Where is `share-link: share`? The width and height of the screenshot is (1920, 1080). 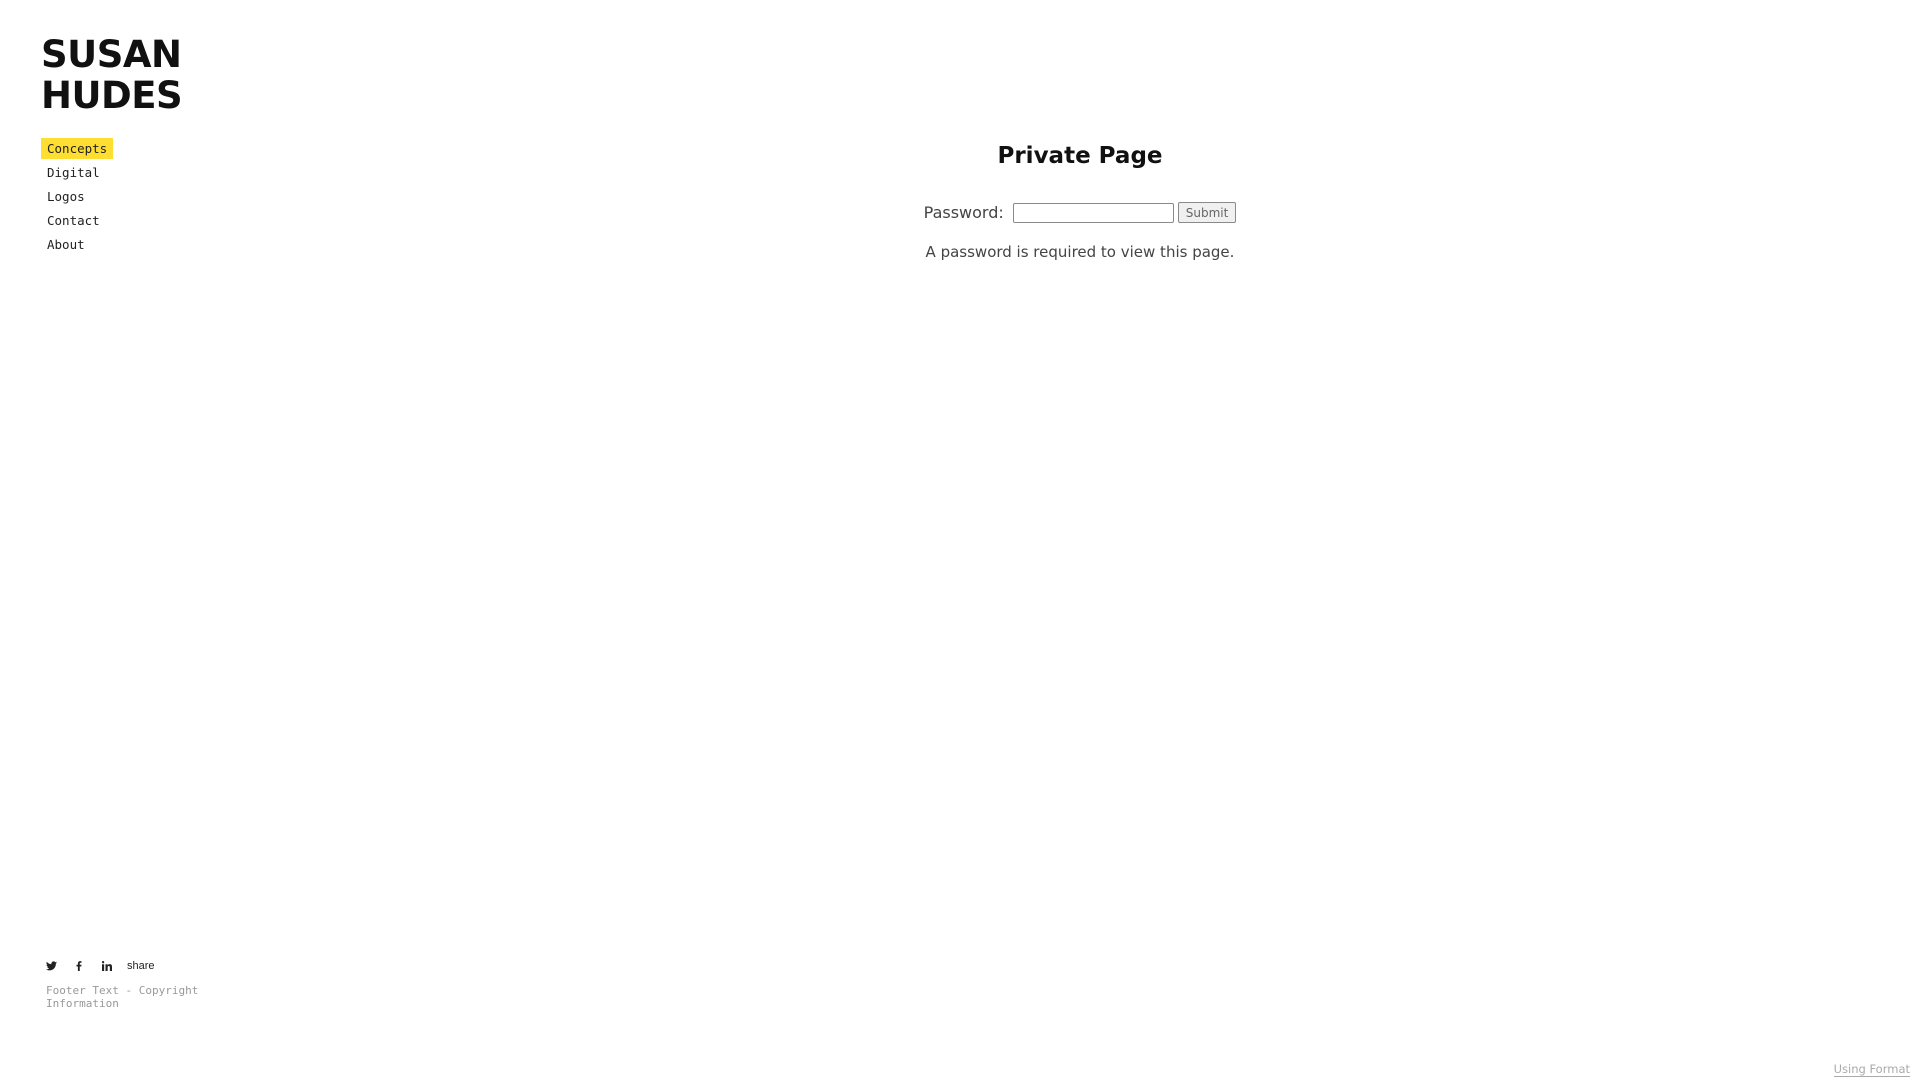
share-link: share is located at coordinates (141, 966).